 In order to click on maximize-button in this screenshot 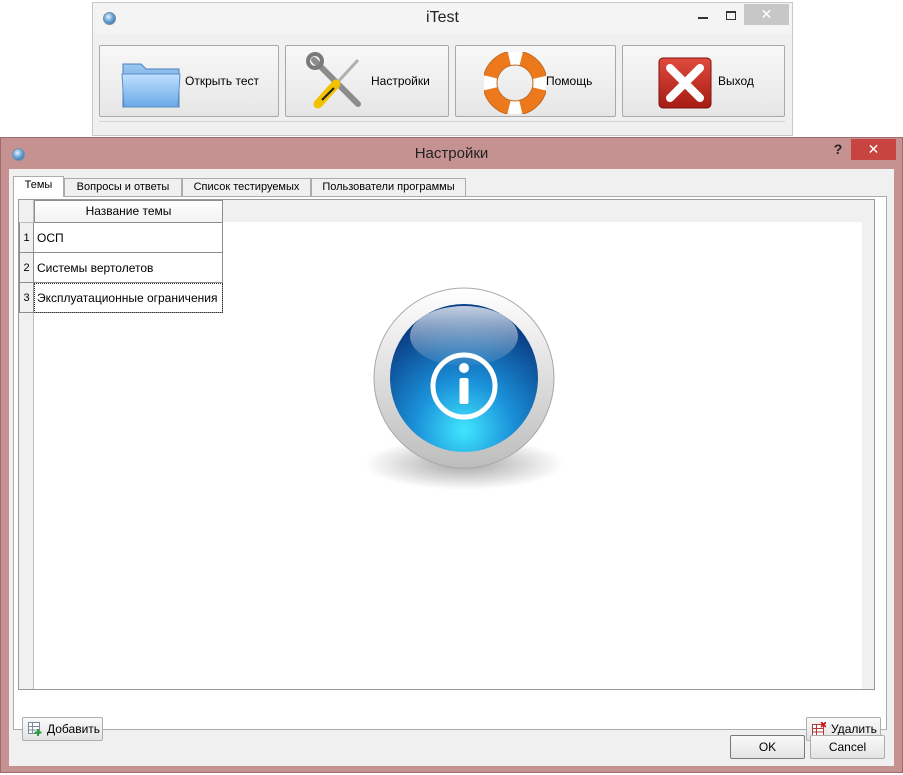, I will do `click(731, 16)`.